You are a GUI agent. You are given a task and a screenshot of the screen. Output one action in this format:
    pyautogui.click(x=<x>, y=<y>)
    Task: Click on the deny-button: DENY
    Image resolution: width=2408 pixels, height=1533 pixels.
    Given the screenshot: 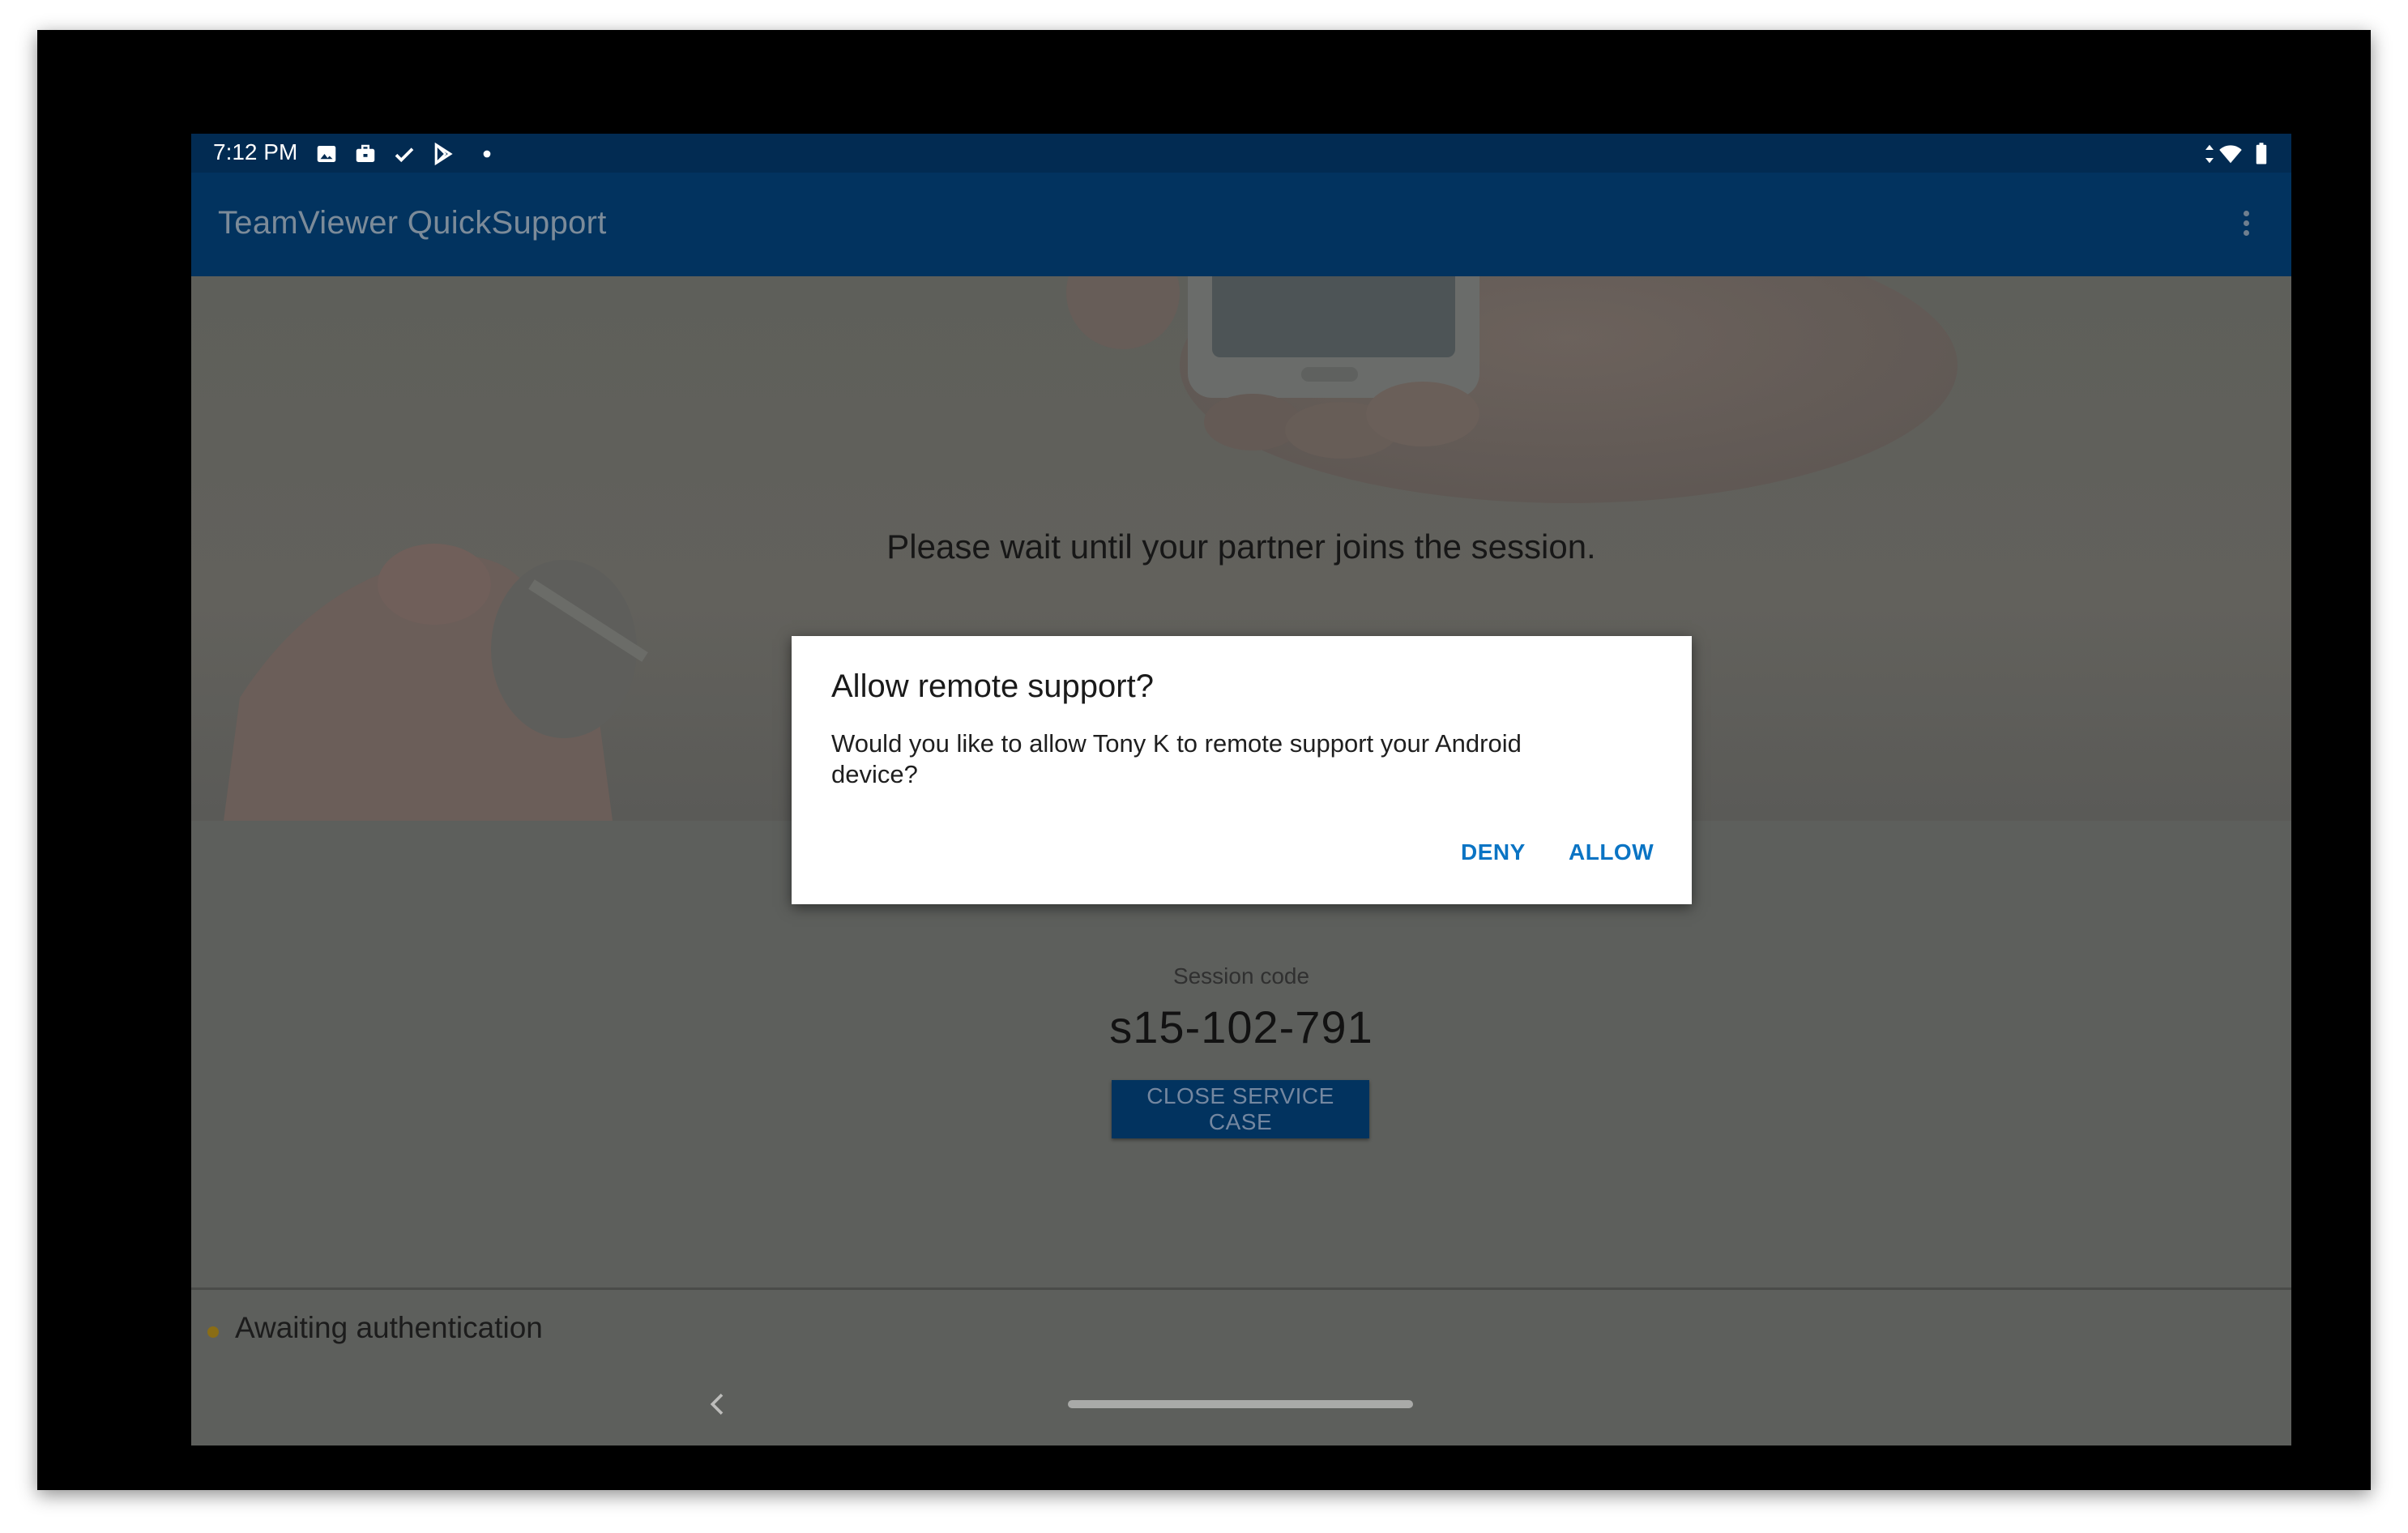 What is the action you would take?
    pyautogui.click(x=1493, y=852)
    